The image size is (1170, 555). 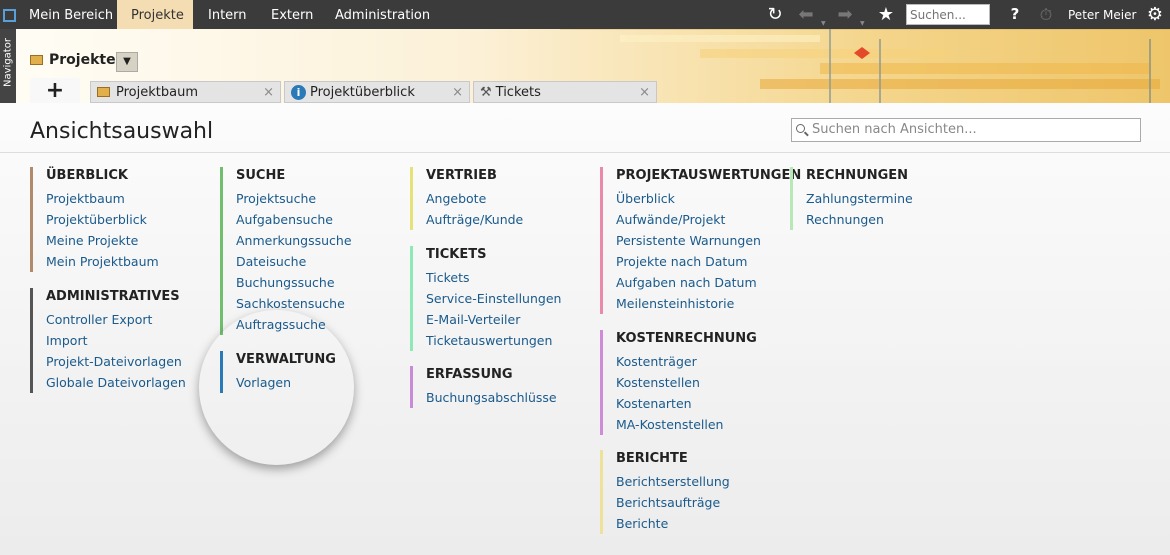 What do you see at coordinates (116, 361) in the screenshot?
I see `view-link: Projekt-Dateivorlagen` at bounding box center [116, 361].